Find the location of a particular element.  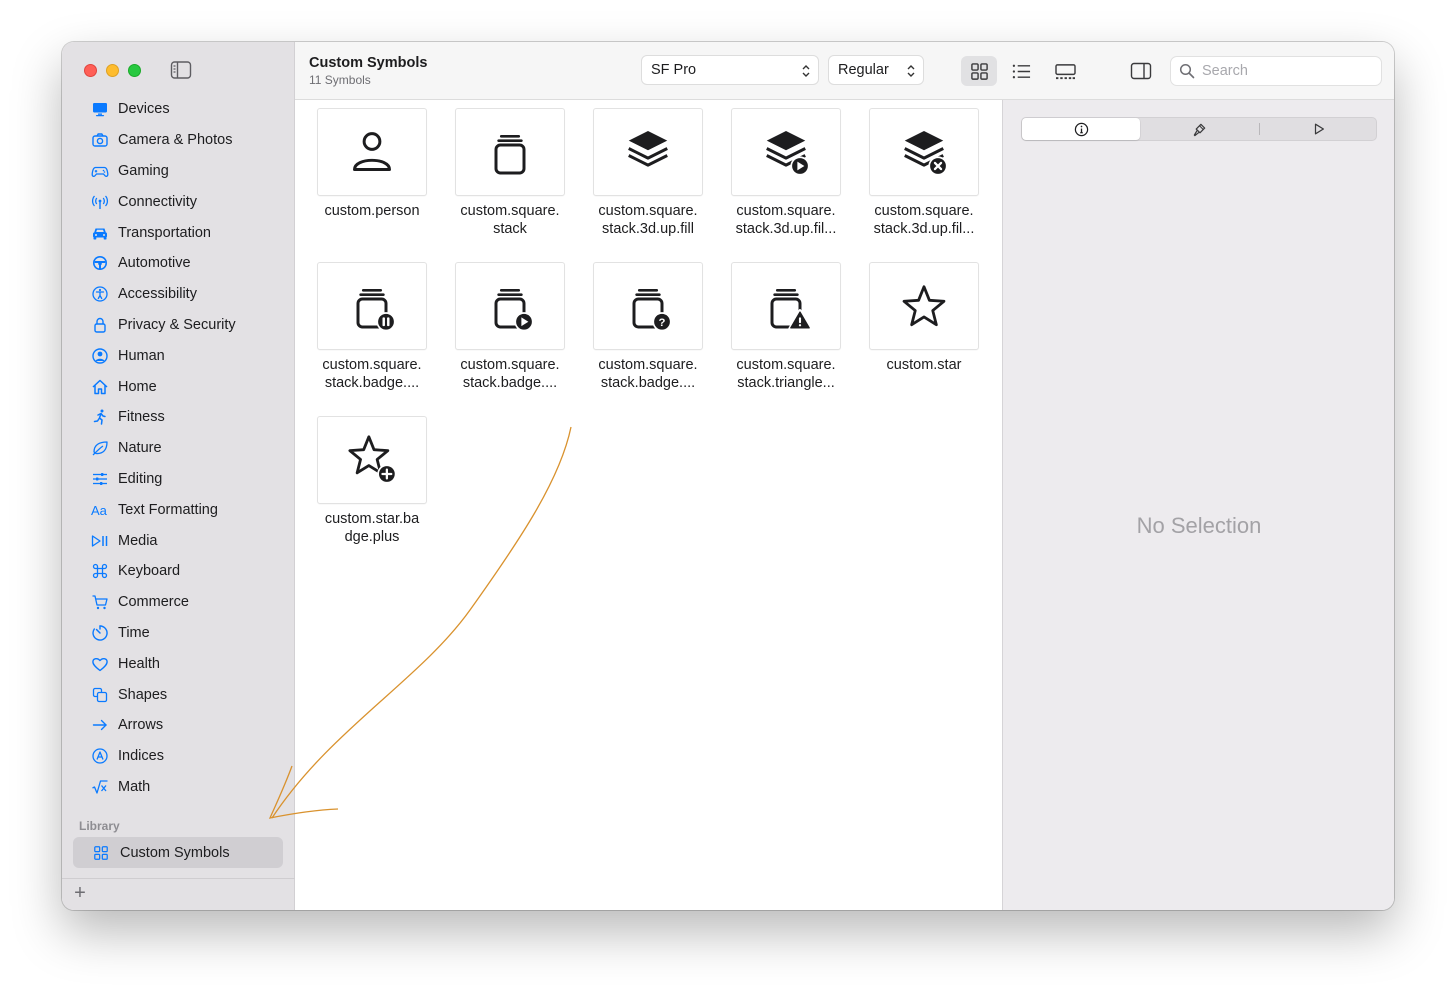

minimize-window-button is located at coordinates (112, 70).